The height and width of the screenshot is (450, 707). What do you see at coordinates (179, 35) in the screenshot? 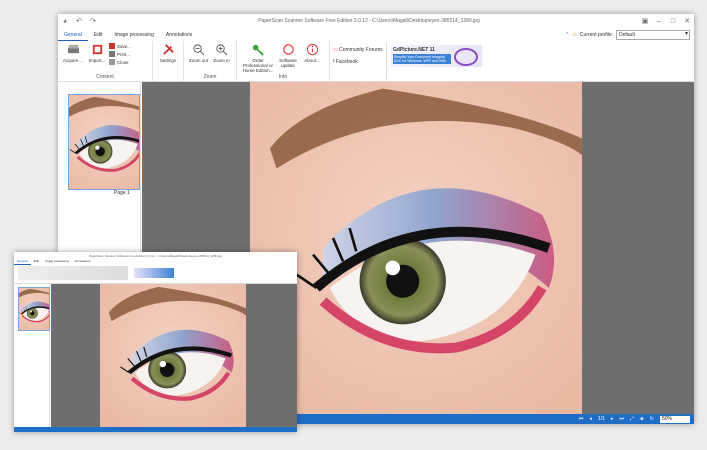
I see `tab-annotations: Annotations` at bounding box center [179, 35].